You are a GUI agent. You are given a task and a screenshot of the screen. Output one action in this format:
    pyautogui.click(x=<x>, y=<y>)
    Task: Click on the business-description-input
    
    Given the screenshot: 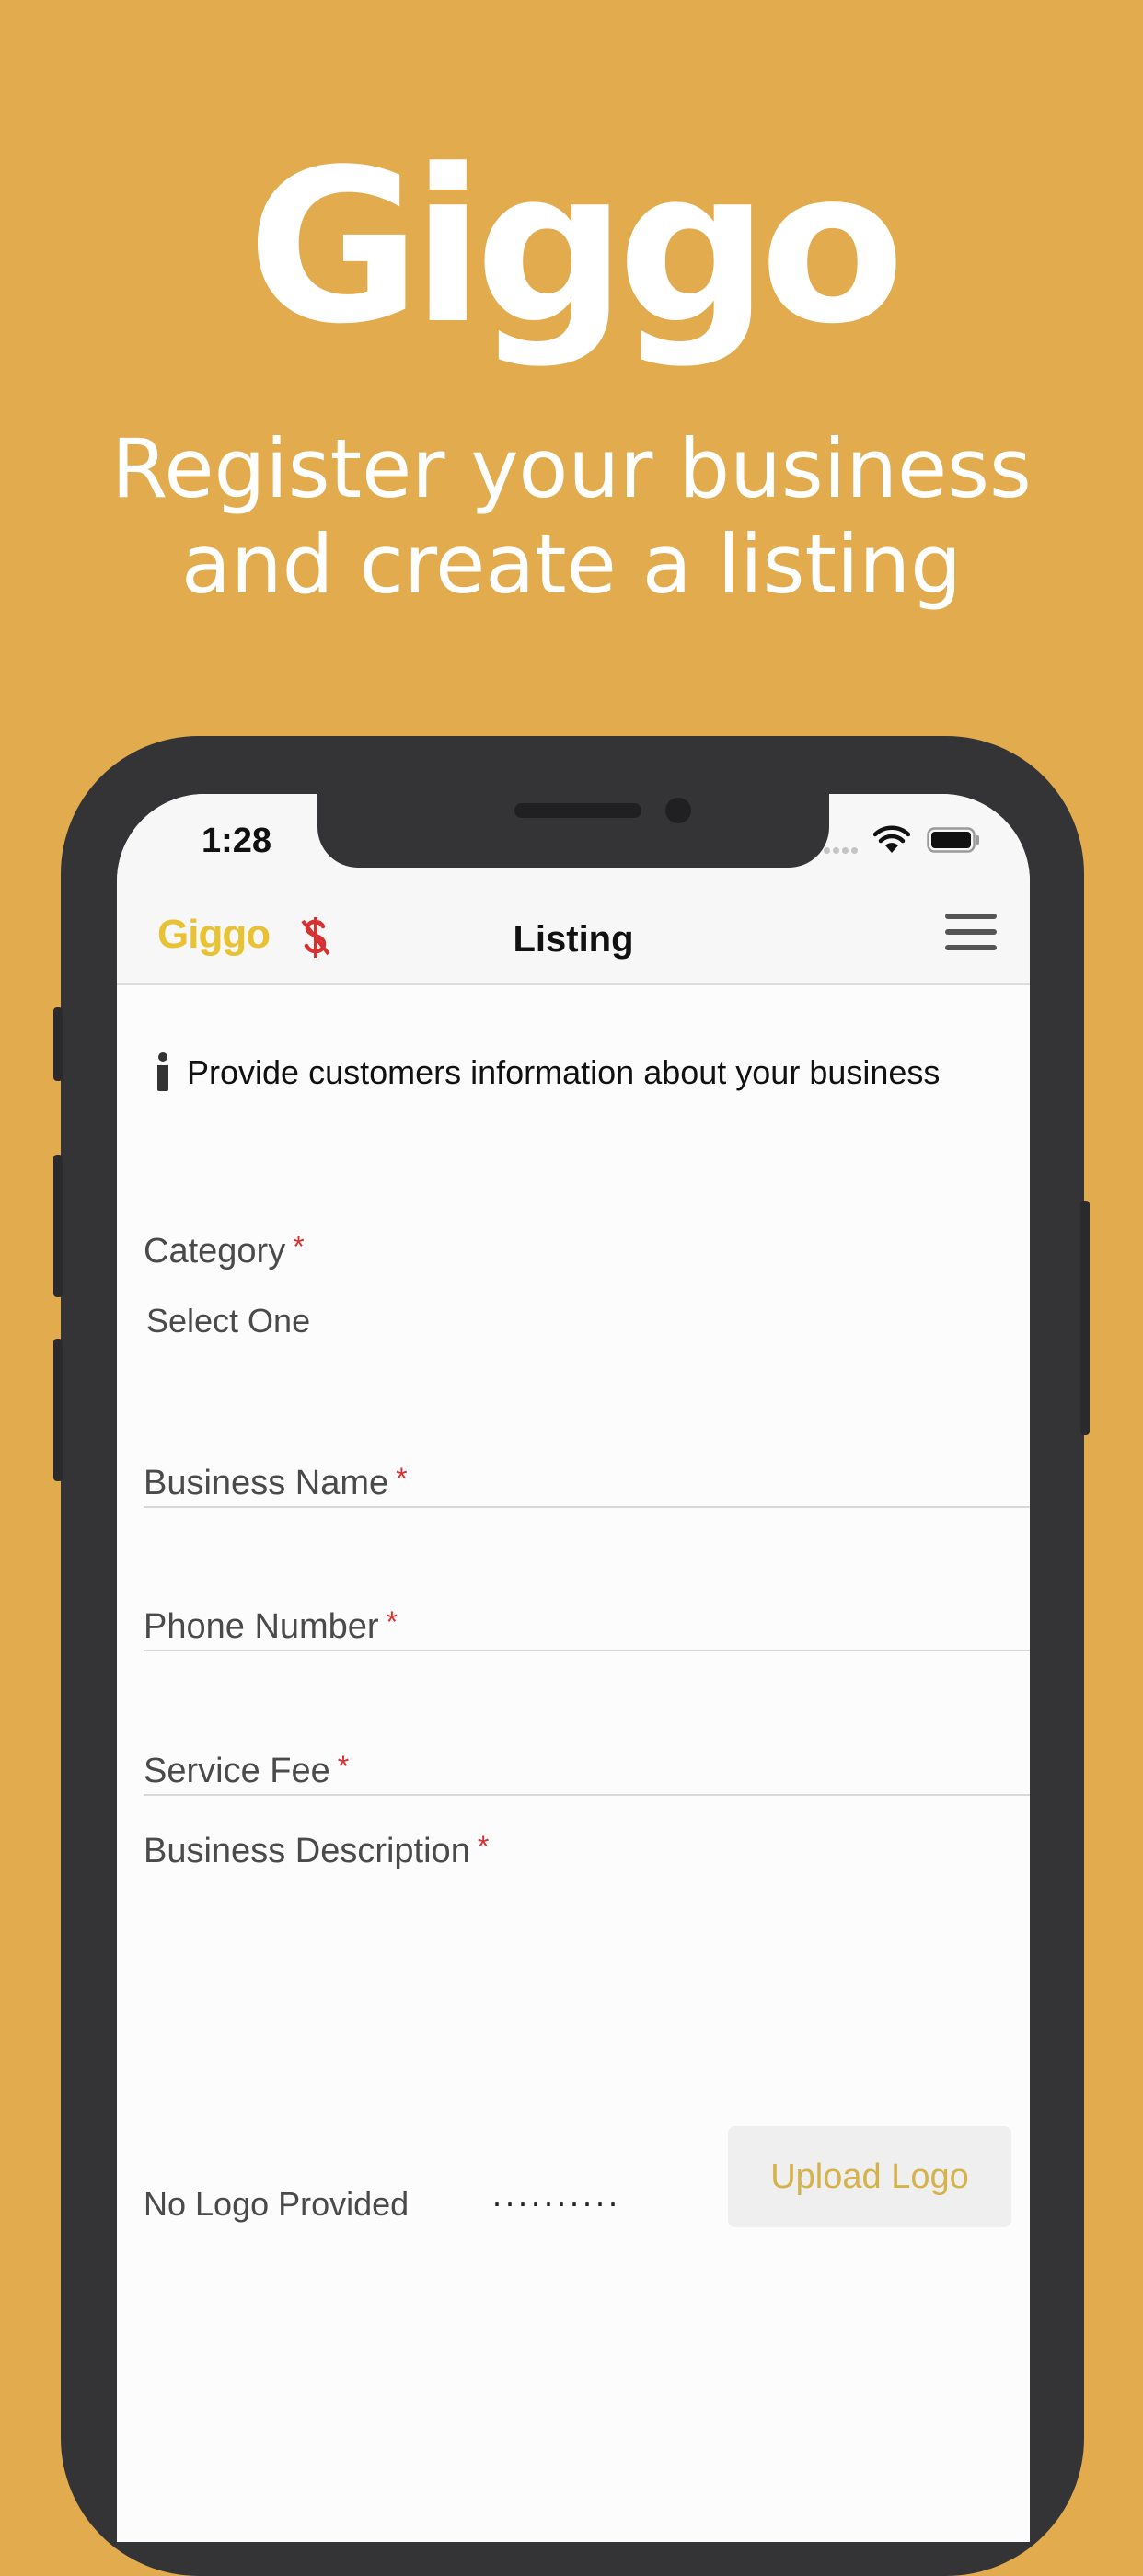 What is the action you would take?
    pyautogui.click(x=573, y=2005)
    